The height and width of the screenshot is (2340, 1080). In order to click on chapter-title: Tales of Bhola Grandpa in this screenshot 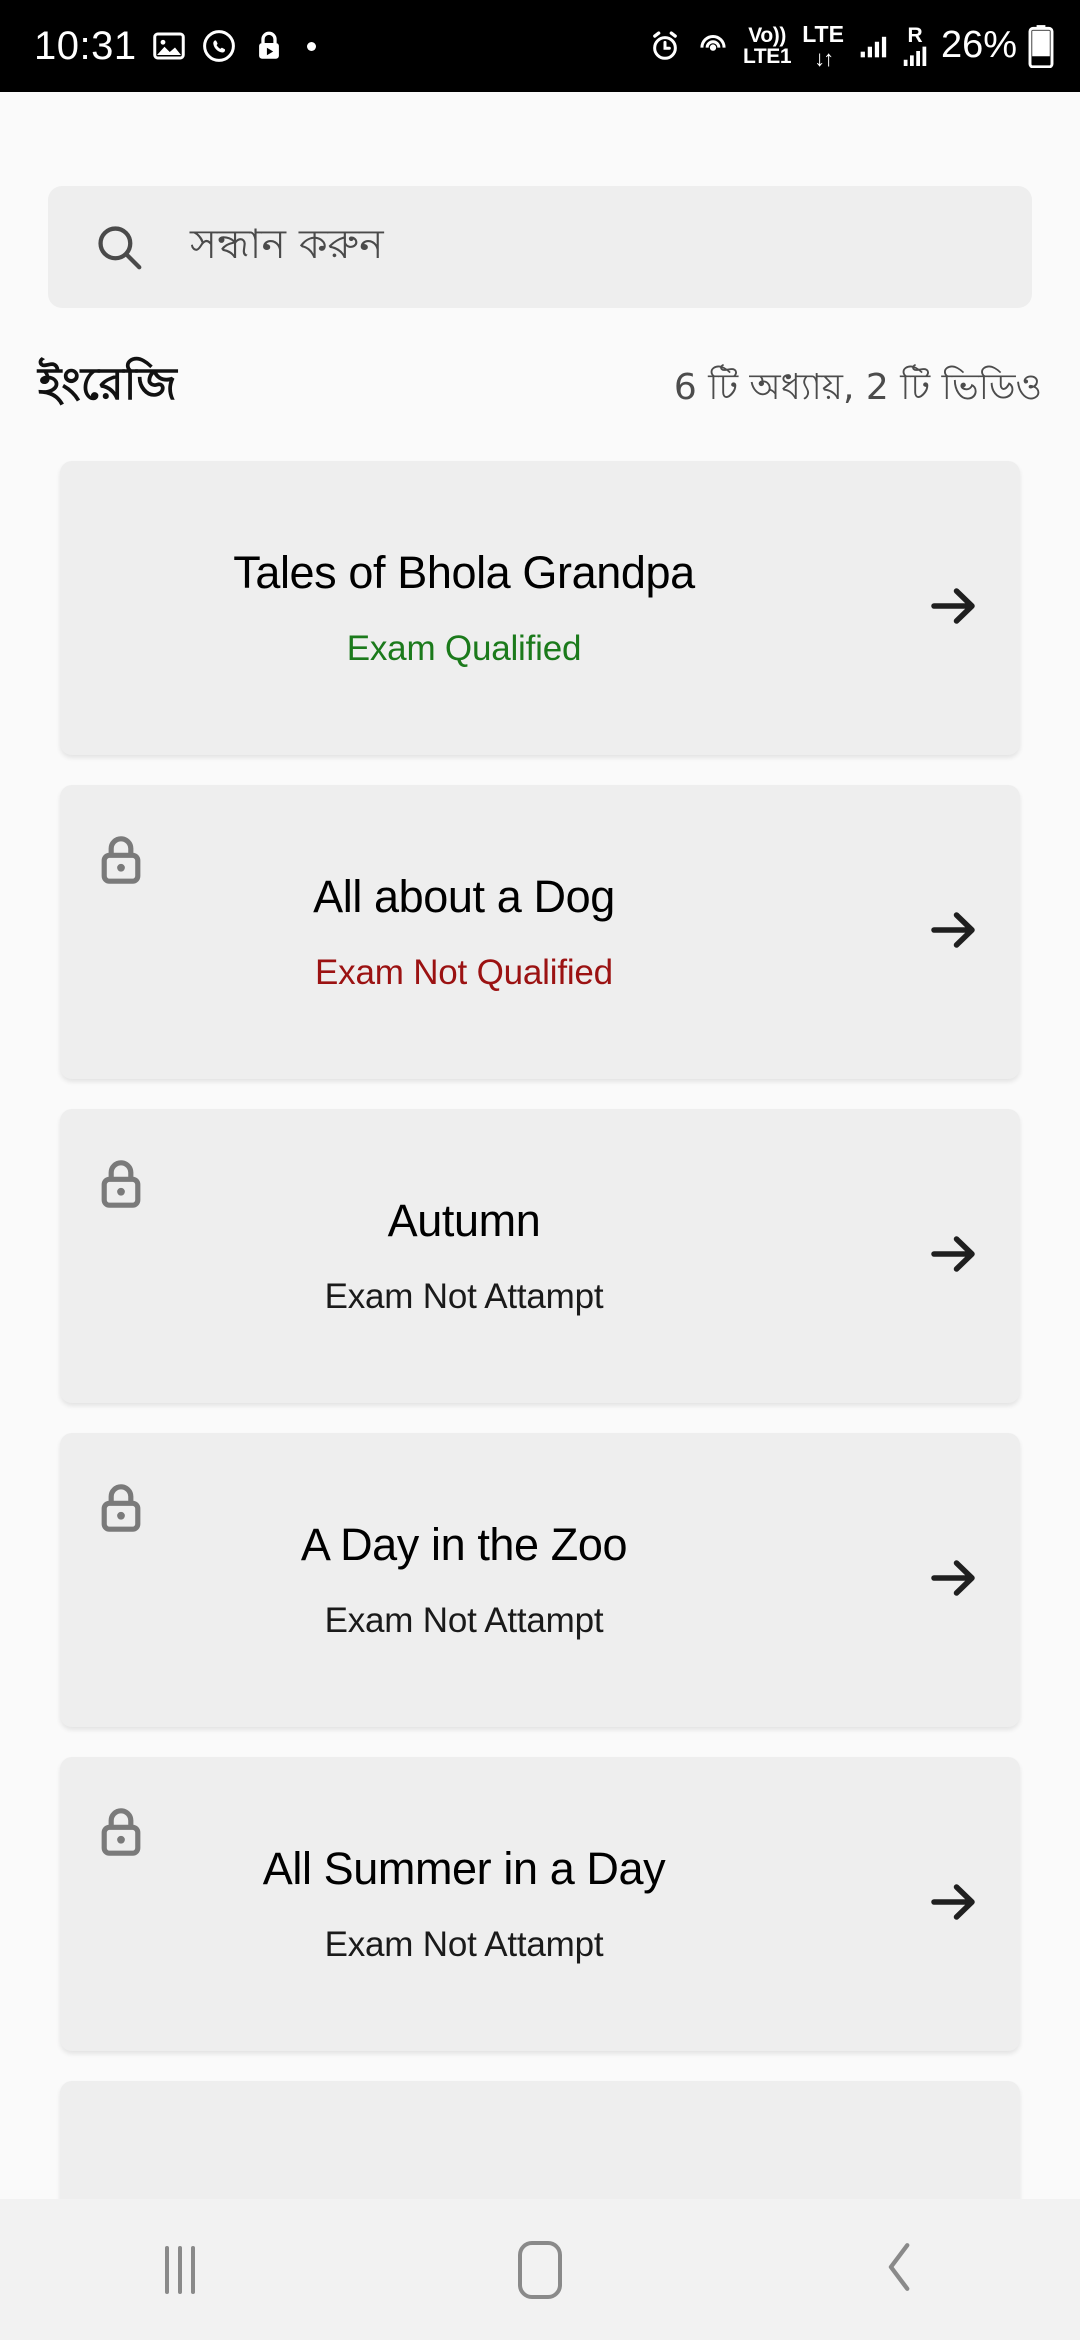, I will do `click(464, 572)`.